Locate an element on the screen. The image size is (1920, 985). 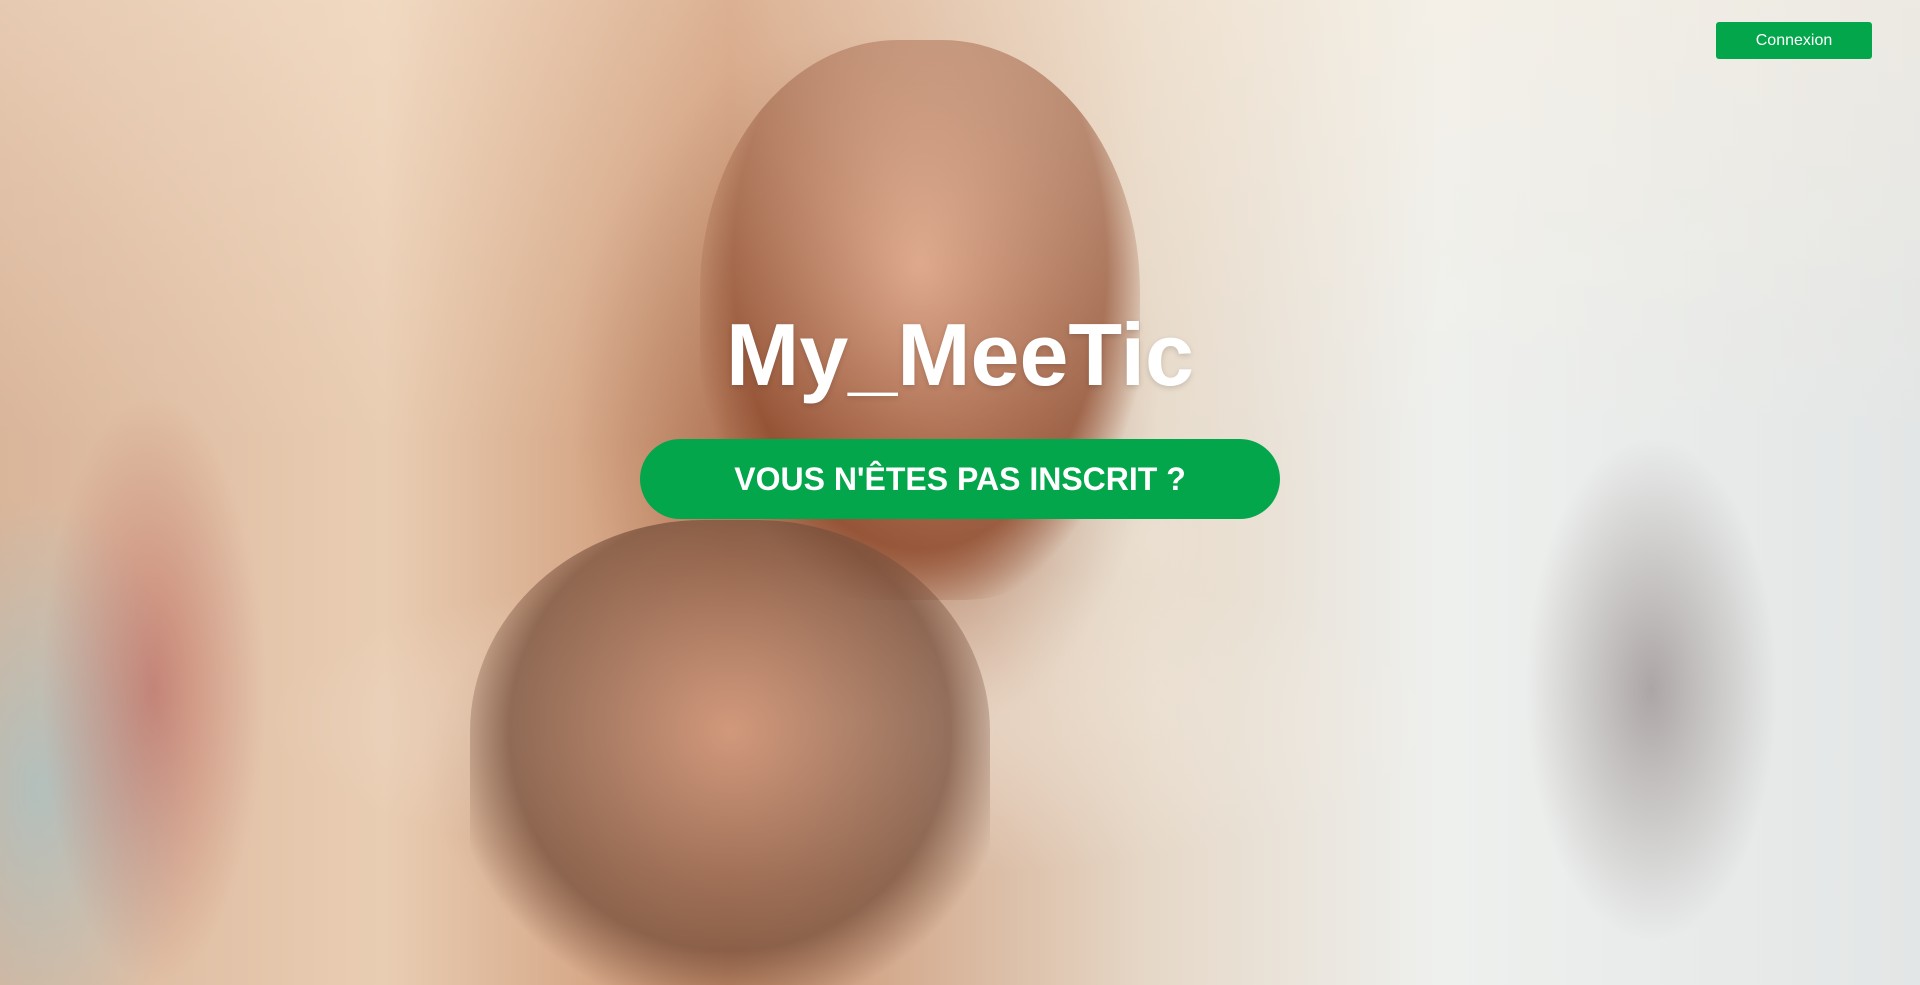
login-button: Connexion is located at coordinates (1794, 40).